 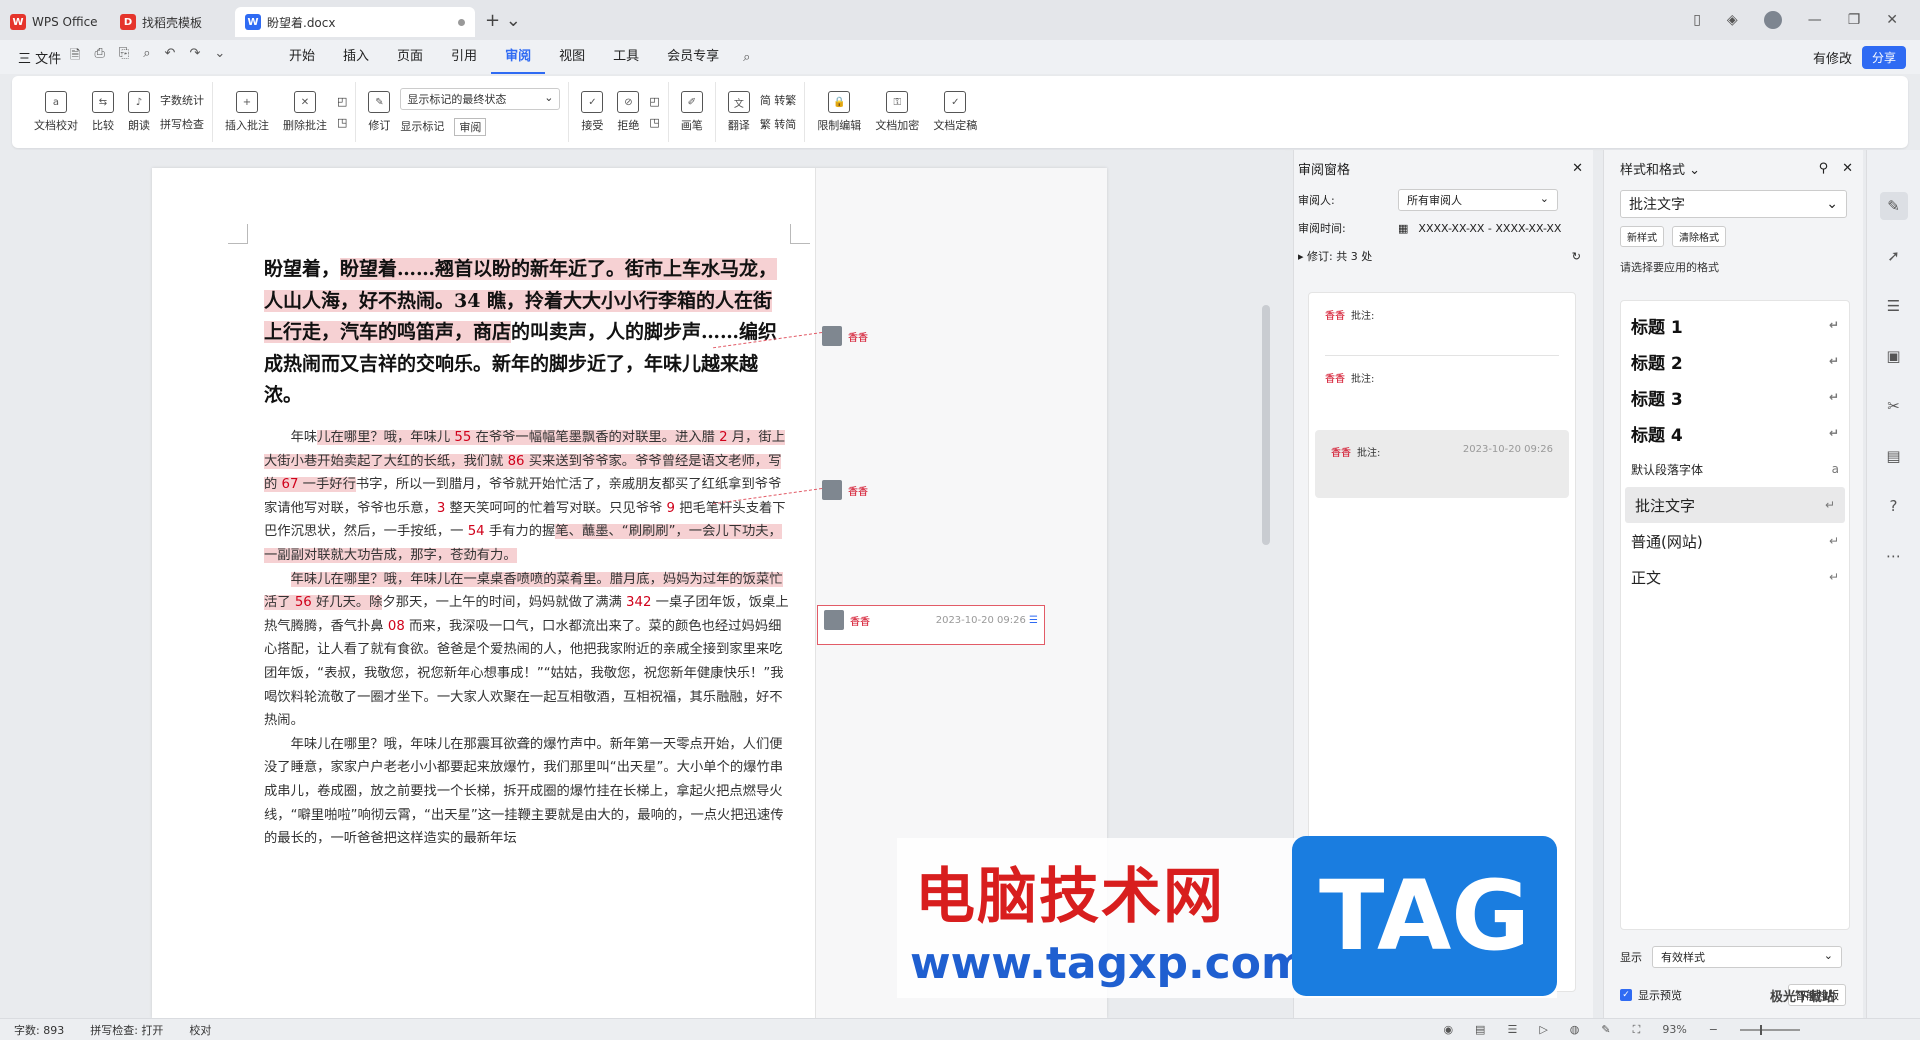 What do you see at coordinates (739, 112) in the screenshot?
I see `translate-button: 文翻译` at bounding box center [739, 112].